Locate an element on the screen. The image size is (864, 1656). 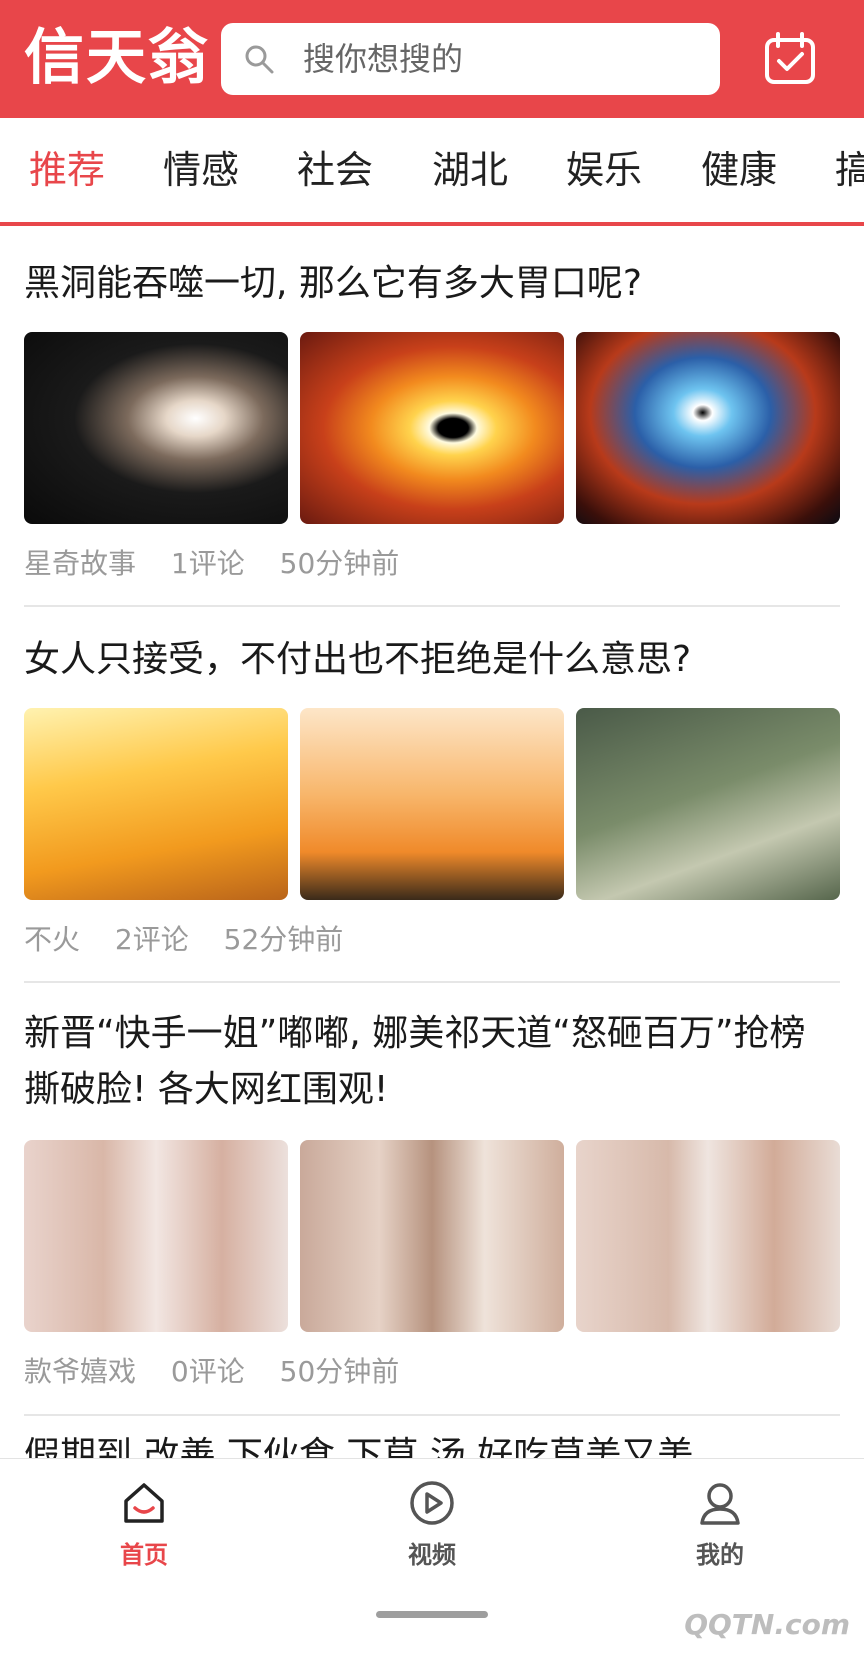
article-source: 星奇故事 is located at coordinates (80, 563).